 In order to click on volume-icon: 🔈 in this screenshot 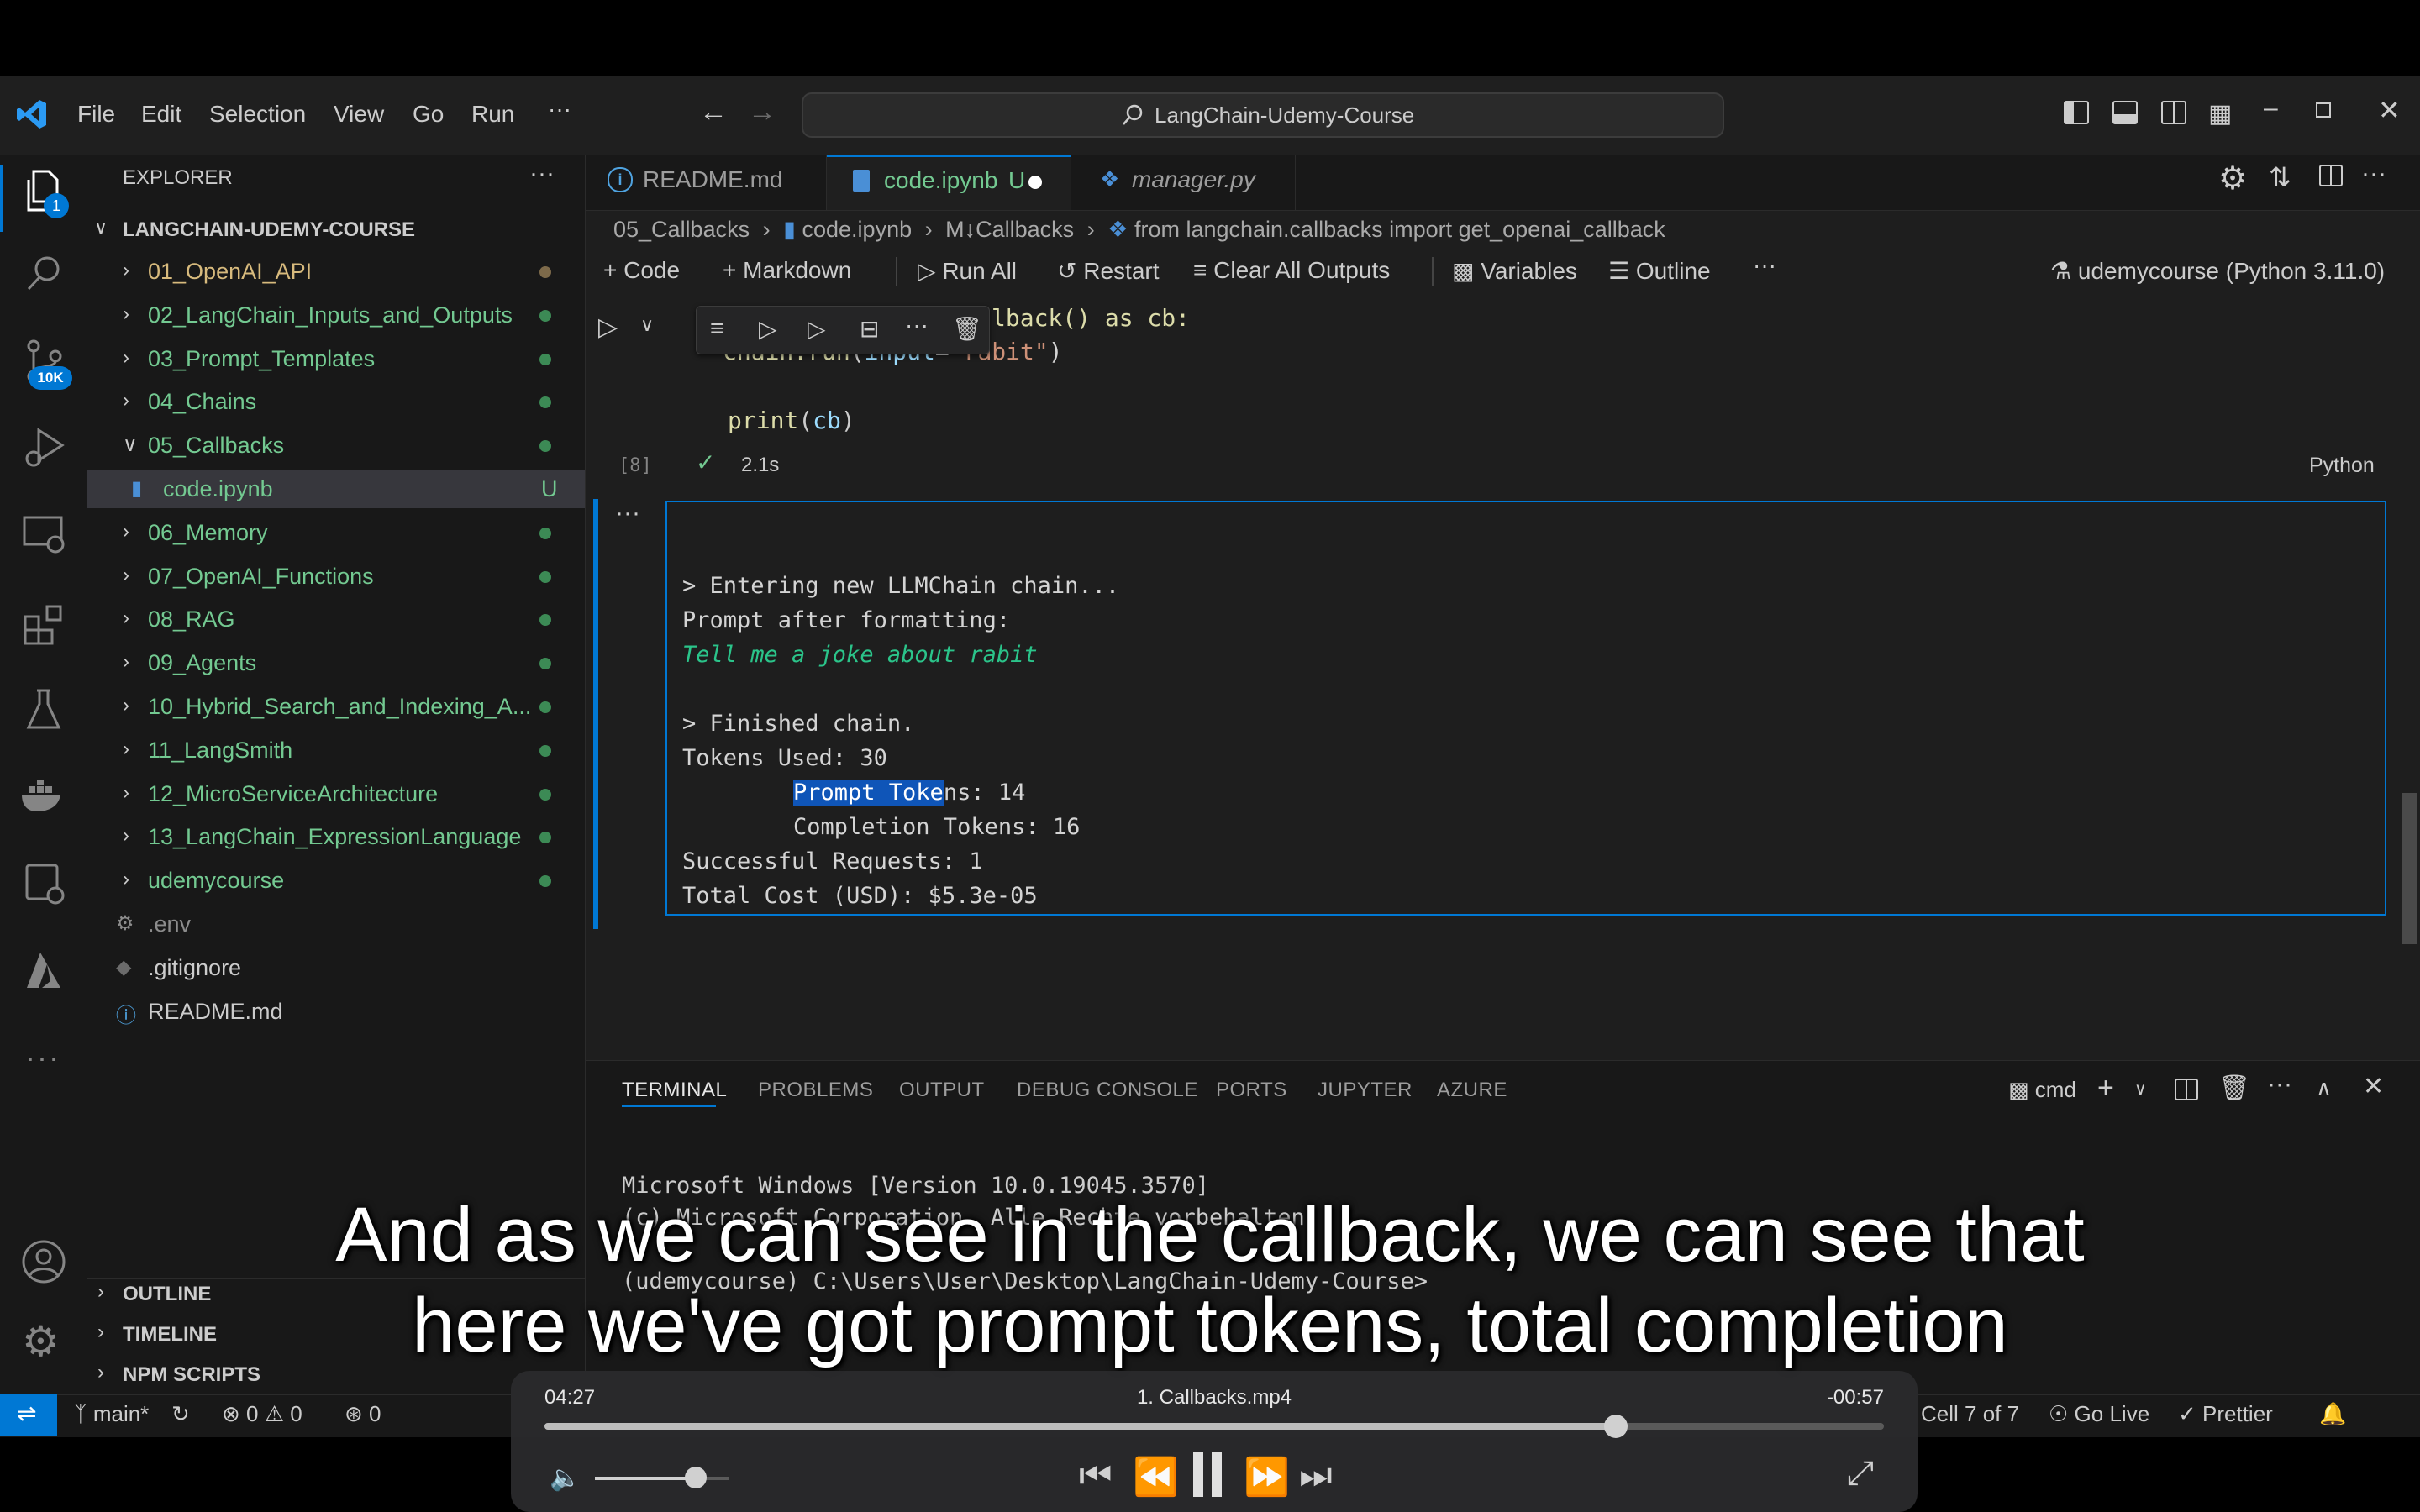, I will do `click(566, 1478)`.